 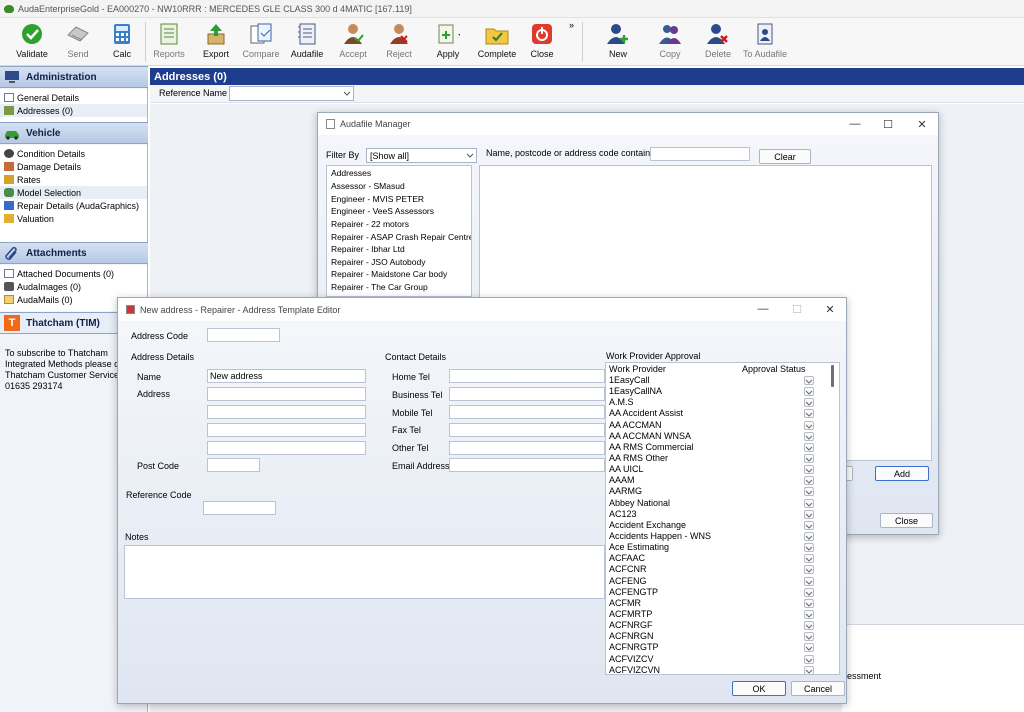 I want to click on table-row: Abbey National, so click(x=722, y=503).